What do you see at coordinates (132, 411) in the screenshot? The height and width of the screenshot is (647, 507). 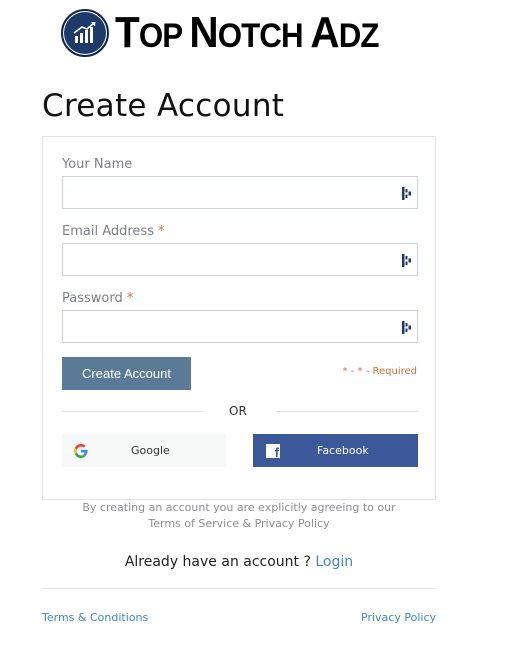 I see `or-divider-left` at bounding box center [132, 411].